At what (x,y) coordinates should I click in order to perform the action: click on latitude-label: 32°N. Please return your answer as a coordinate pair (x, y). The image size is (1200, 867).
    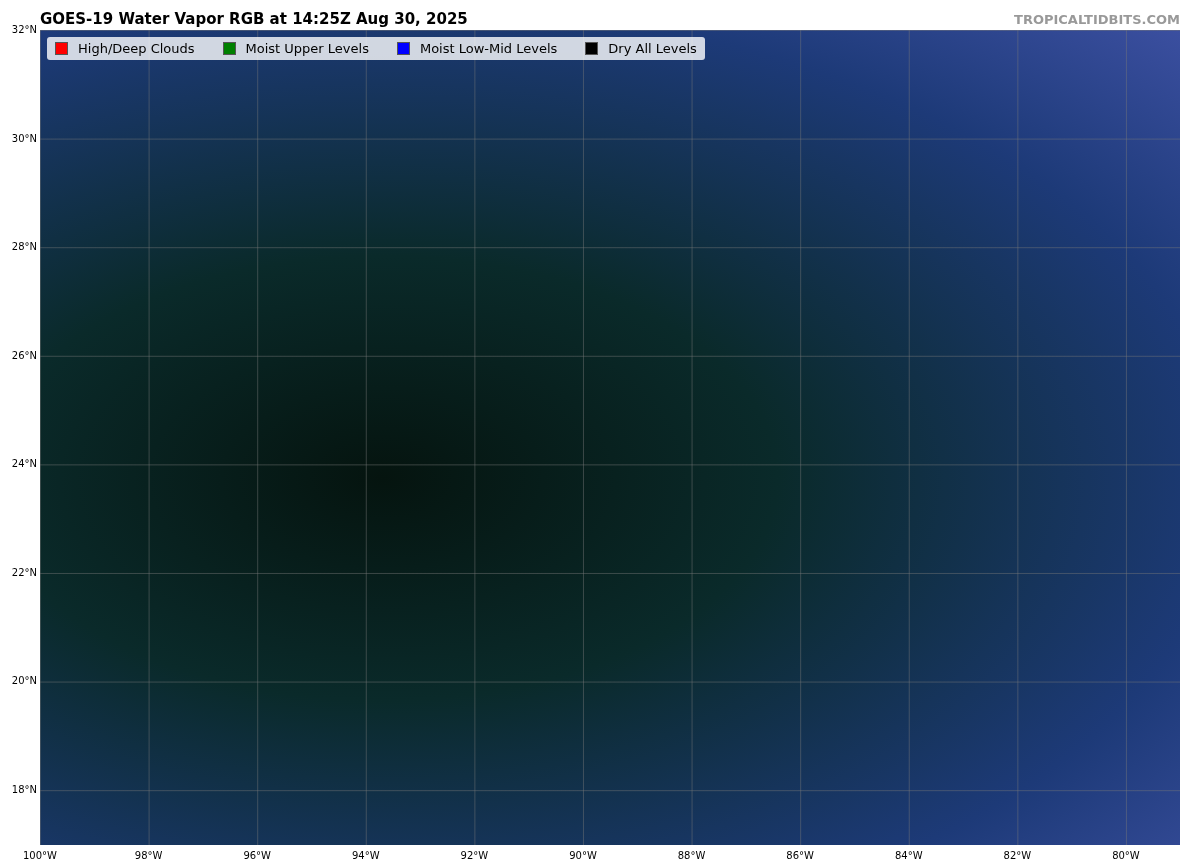
    Looking at the image, I should click on (24, 30).